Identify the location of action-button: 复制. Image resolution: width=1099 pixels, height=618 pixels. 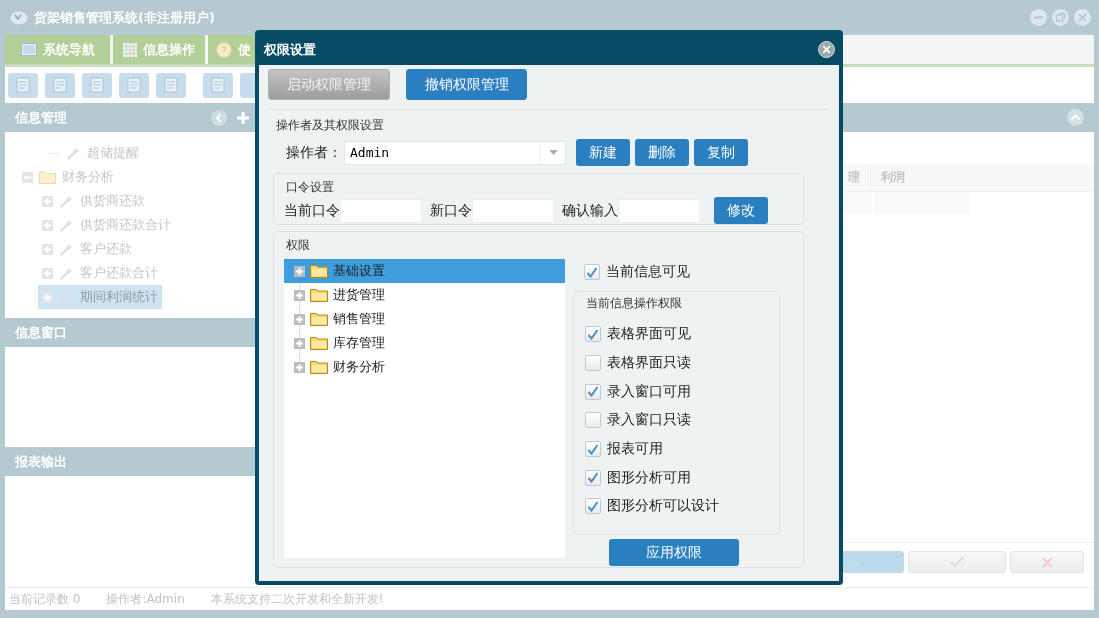
(721, 152).